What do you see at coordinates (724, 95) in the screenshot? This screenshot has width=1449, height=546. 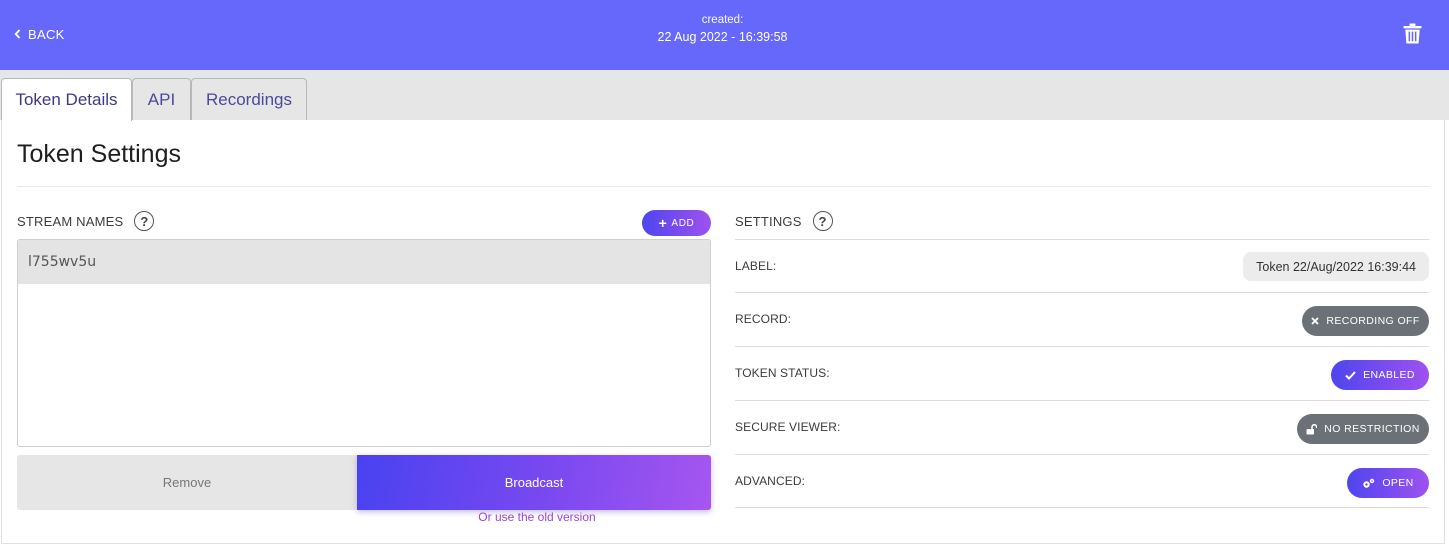 I see `tab-bar: Token Details API Recordings` at bounding box center [724, 95].